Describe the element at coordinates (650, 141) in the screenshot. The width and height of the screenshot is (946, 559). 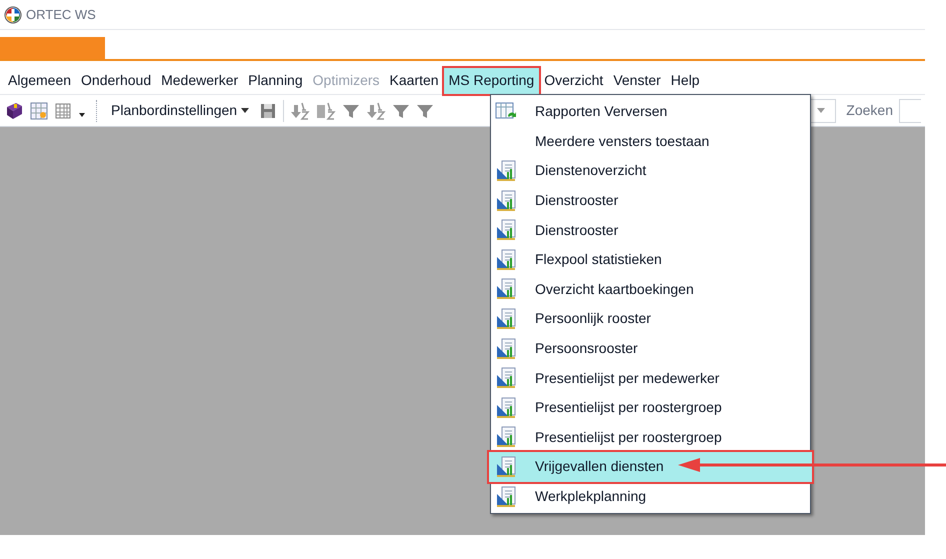
I see `menu-entry: Meerdere vensters toestaan` at that location.